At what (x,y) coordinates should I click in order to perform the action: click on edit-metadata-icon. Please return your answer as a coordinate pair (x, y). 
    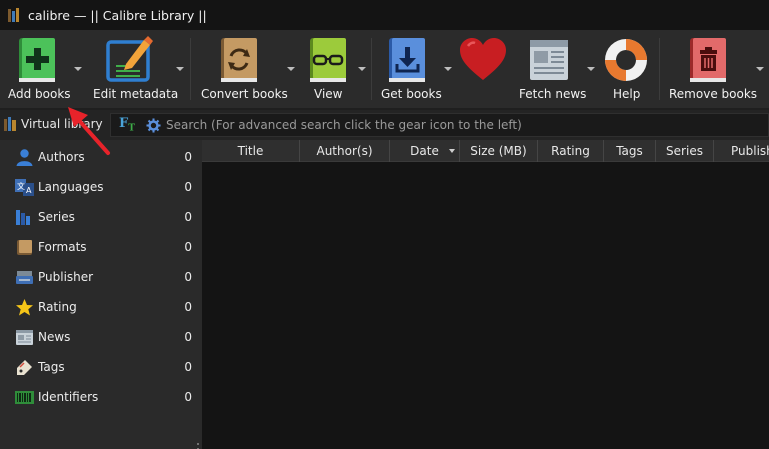
    Looking at the image, I should click on (129, 59).